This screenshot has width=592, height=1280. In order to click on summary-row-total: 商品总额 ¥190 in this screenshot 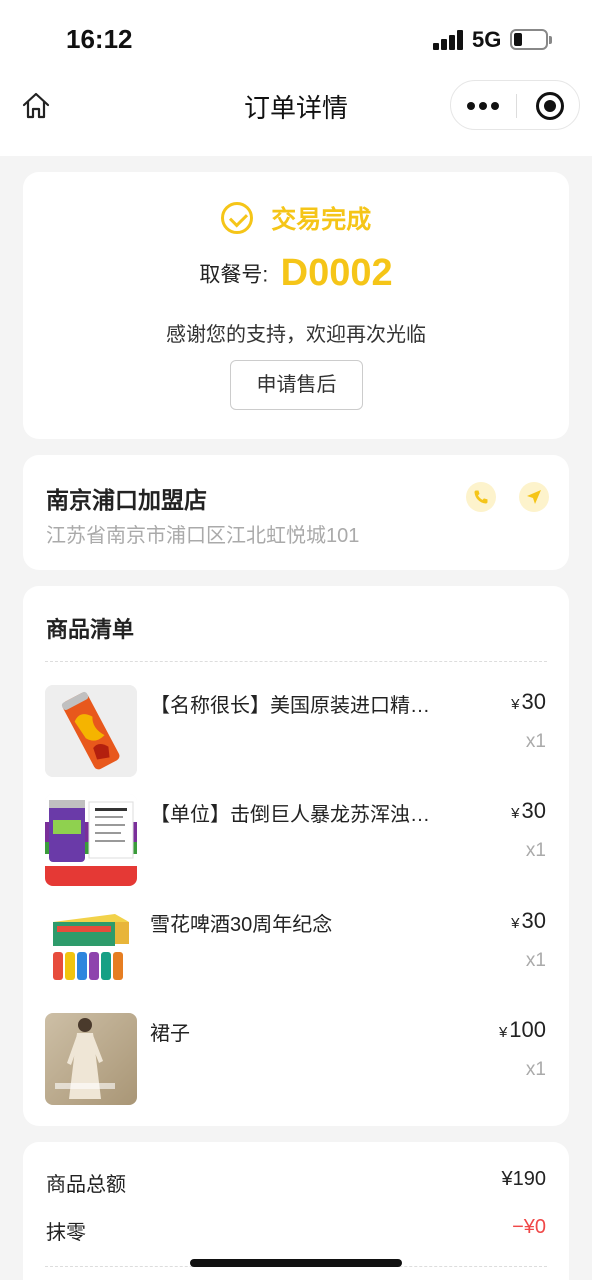, I will do `click(296, 1182)`.